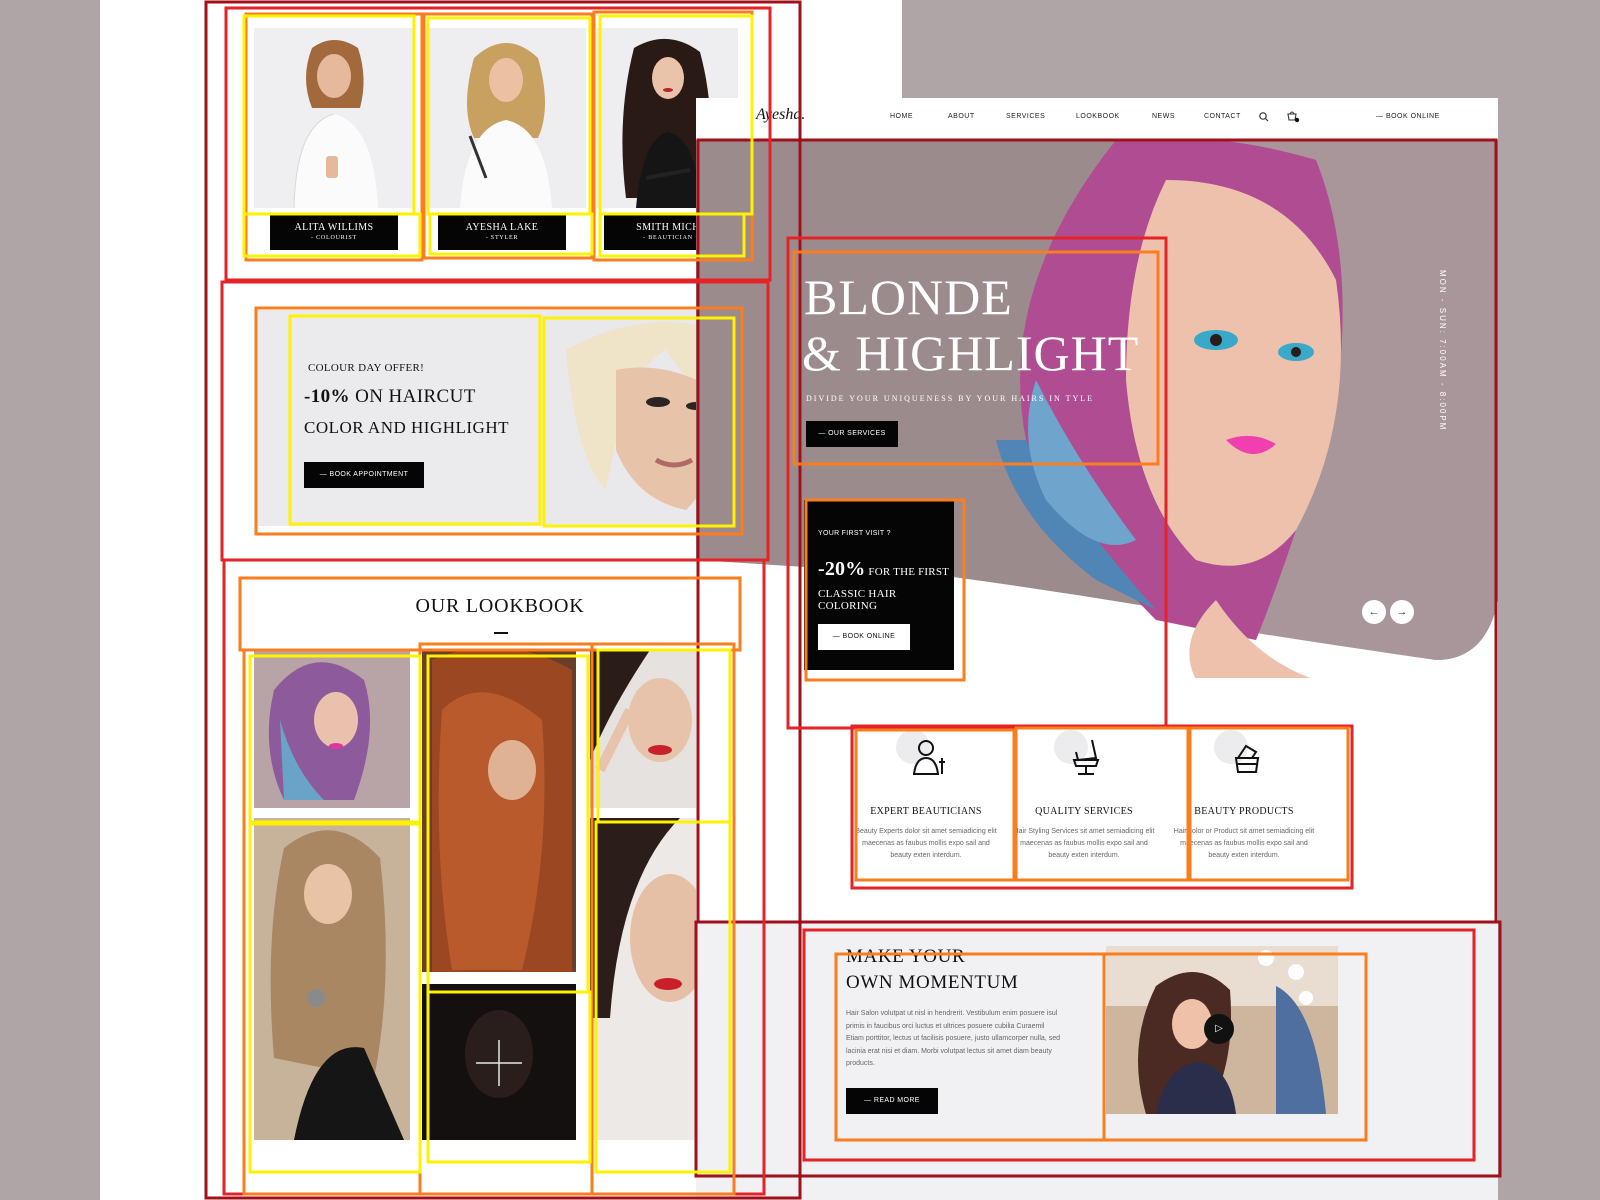 The image size is (1600, 1200). I want to click on lookbook-title: OUR LOOKBOOK, so click(500, 606).